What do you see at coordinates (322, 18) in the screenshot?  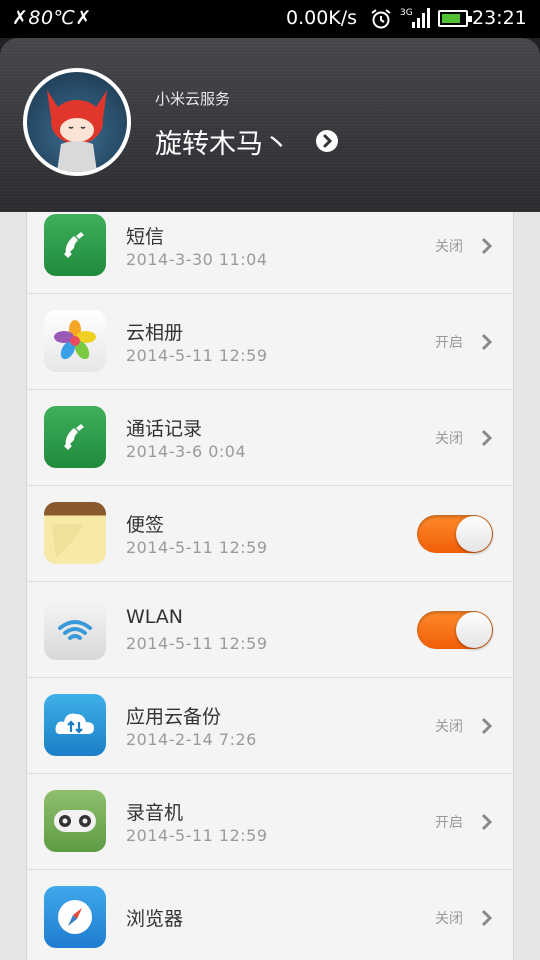 I see `network-speed: 0.00K/s` at bounding box center [322, 18].